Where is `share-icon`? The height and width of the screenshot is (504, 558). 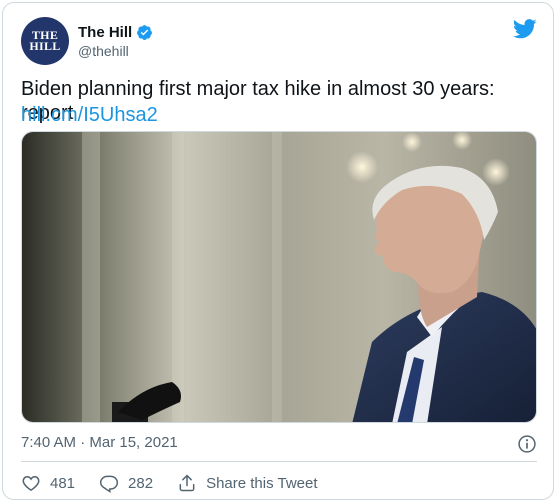
share-icon is located at coordinates (187, 483).